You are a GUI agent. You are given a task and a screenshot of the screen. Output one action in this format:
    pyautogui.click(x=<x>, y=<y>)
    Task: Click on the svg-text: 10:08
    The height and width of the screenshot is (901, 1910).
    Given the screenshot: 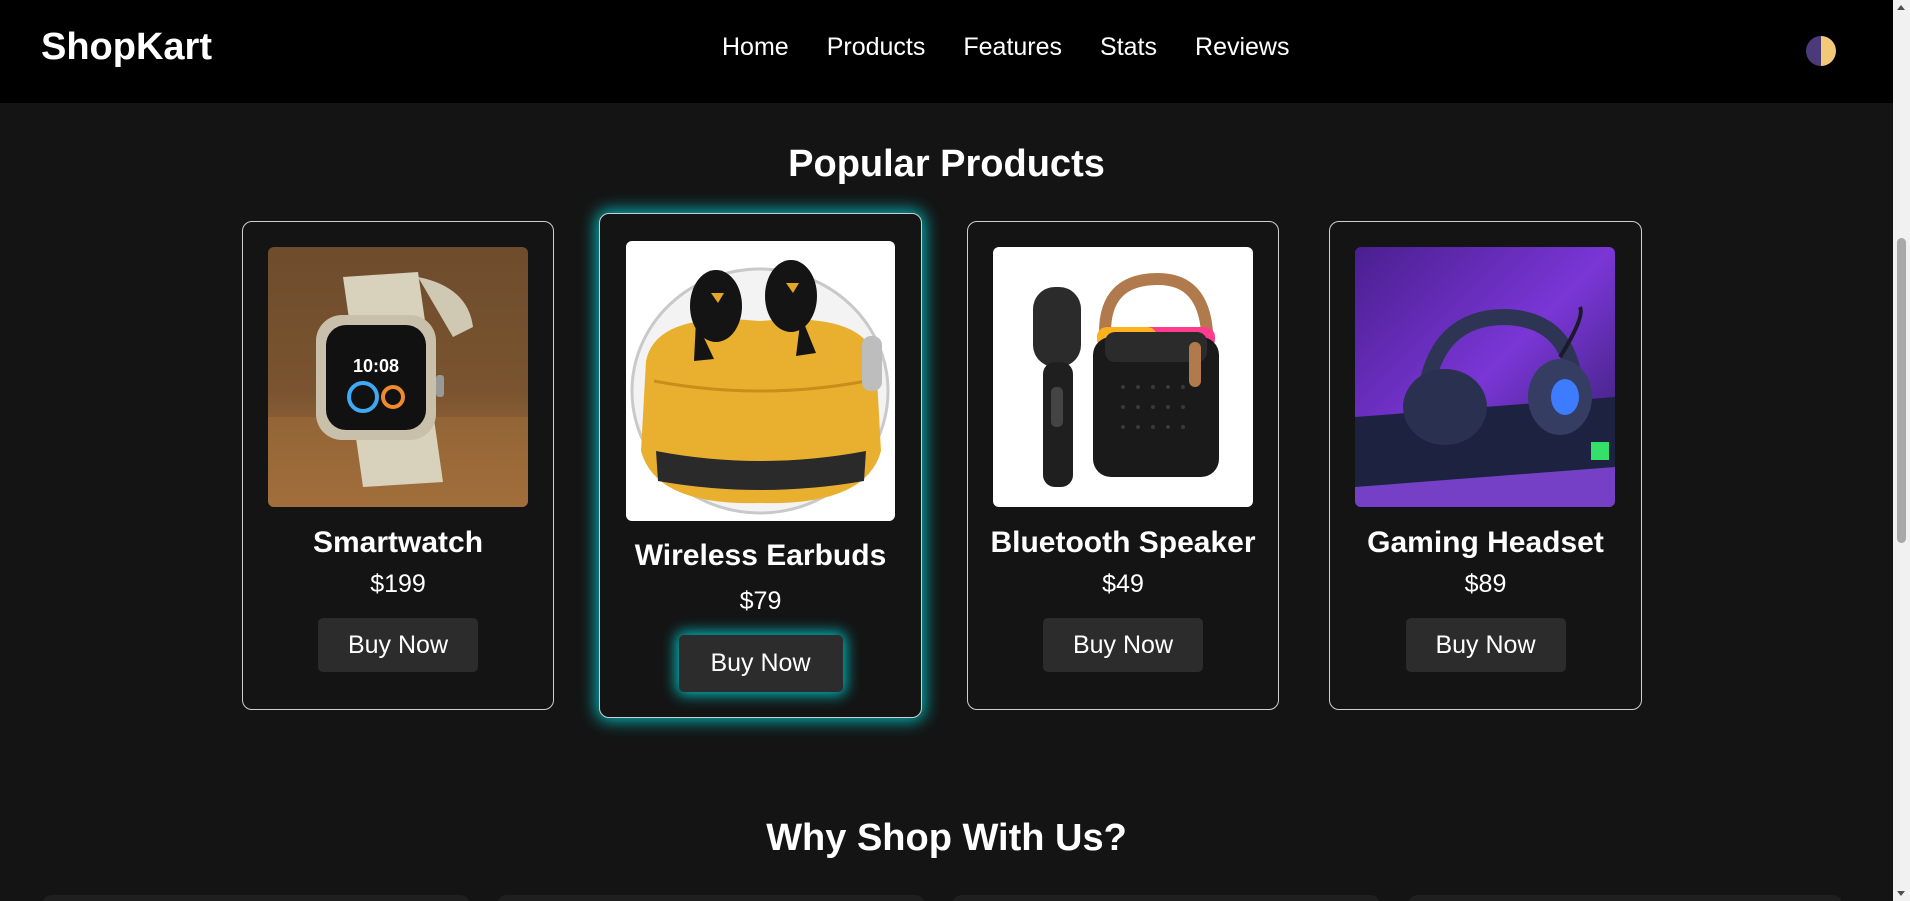 What is the action you would take?
    pyautogui.click(x=376, y=366)
    